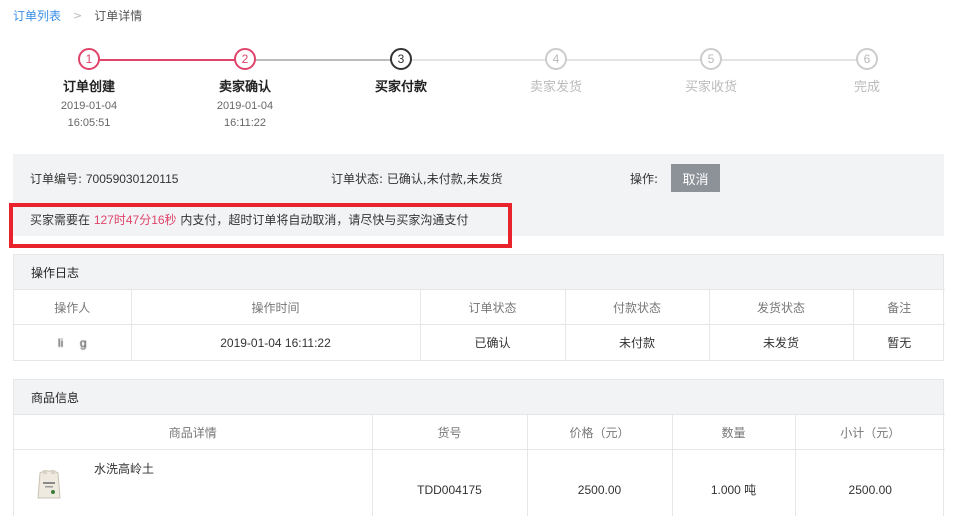 This screenshot has height=516, width=968. What do you see at coordinates (711, 59) in the screenshot?
I see `step-number: 5` at bounding box center [711, 59].